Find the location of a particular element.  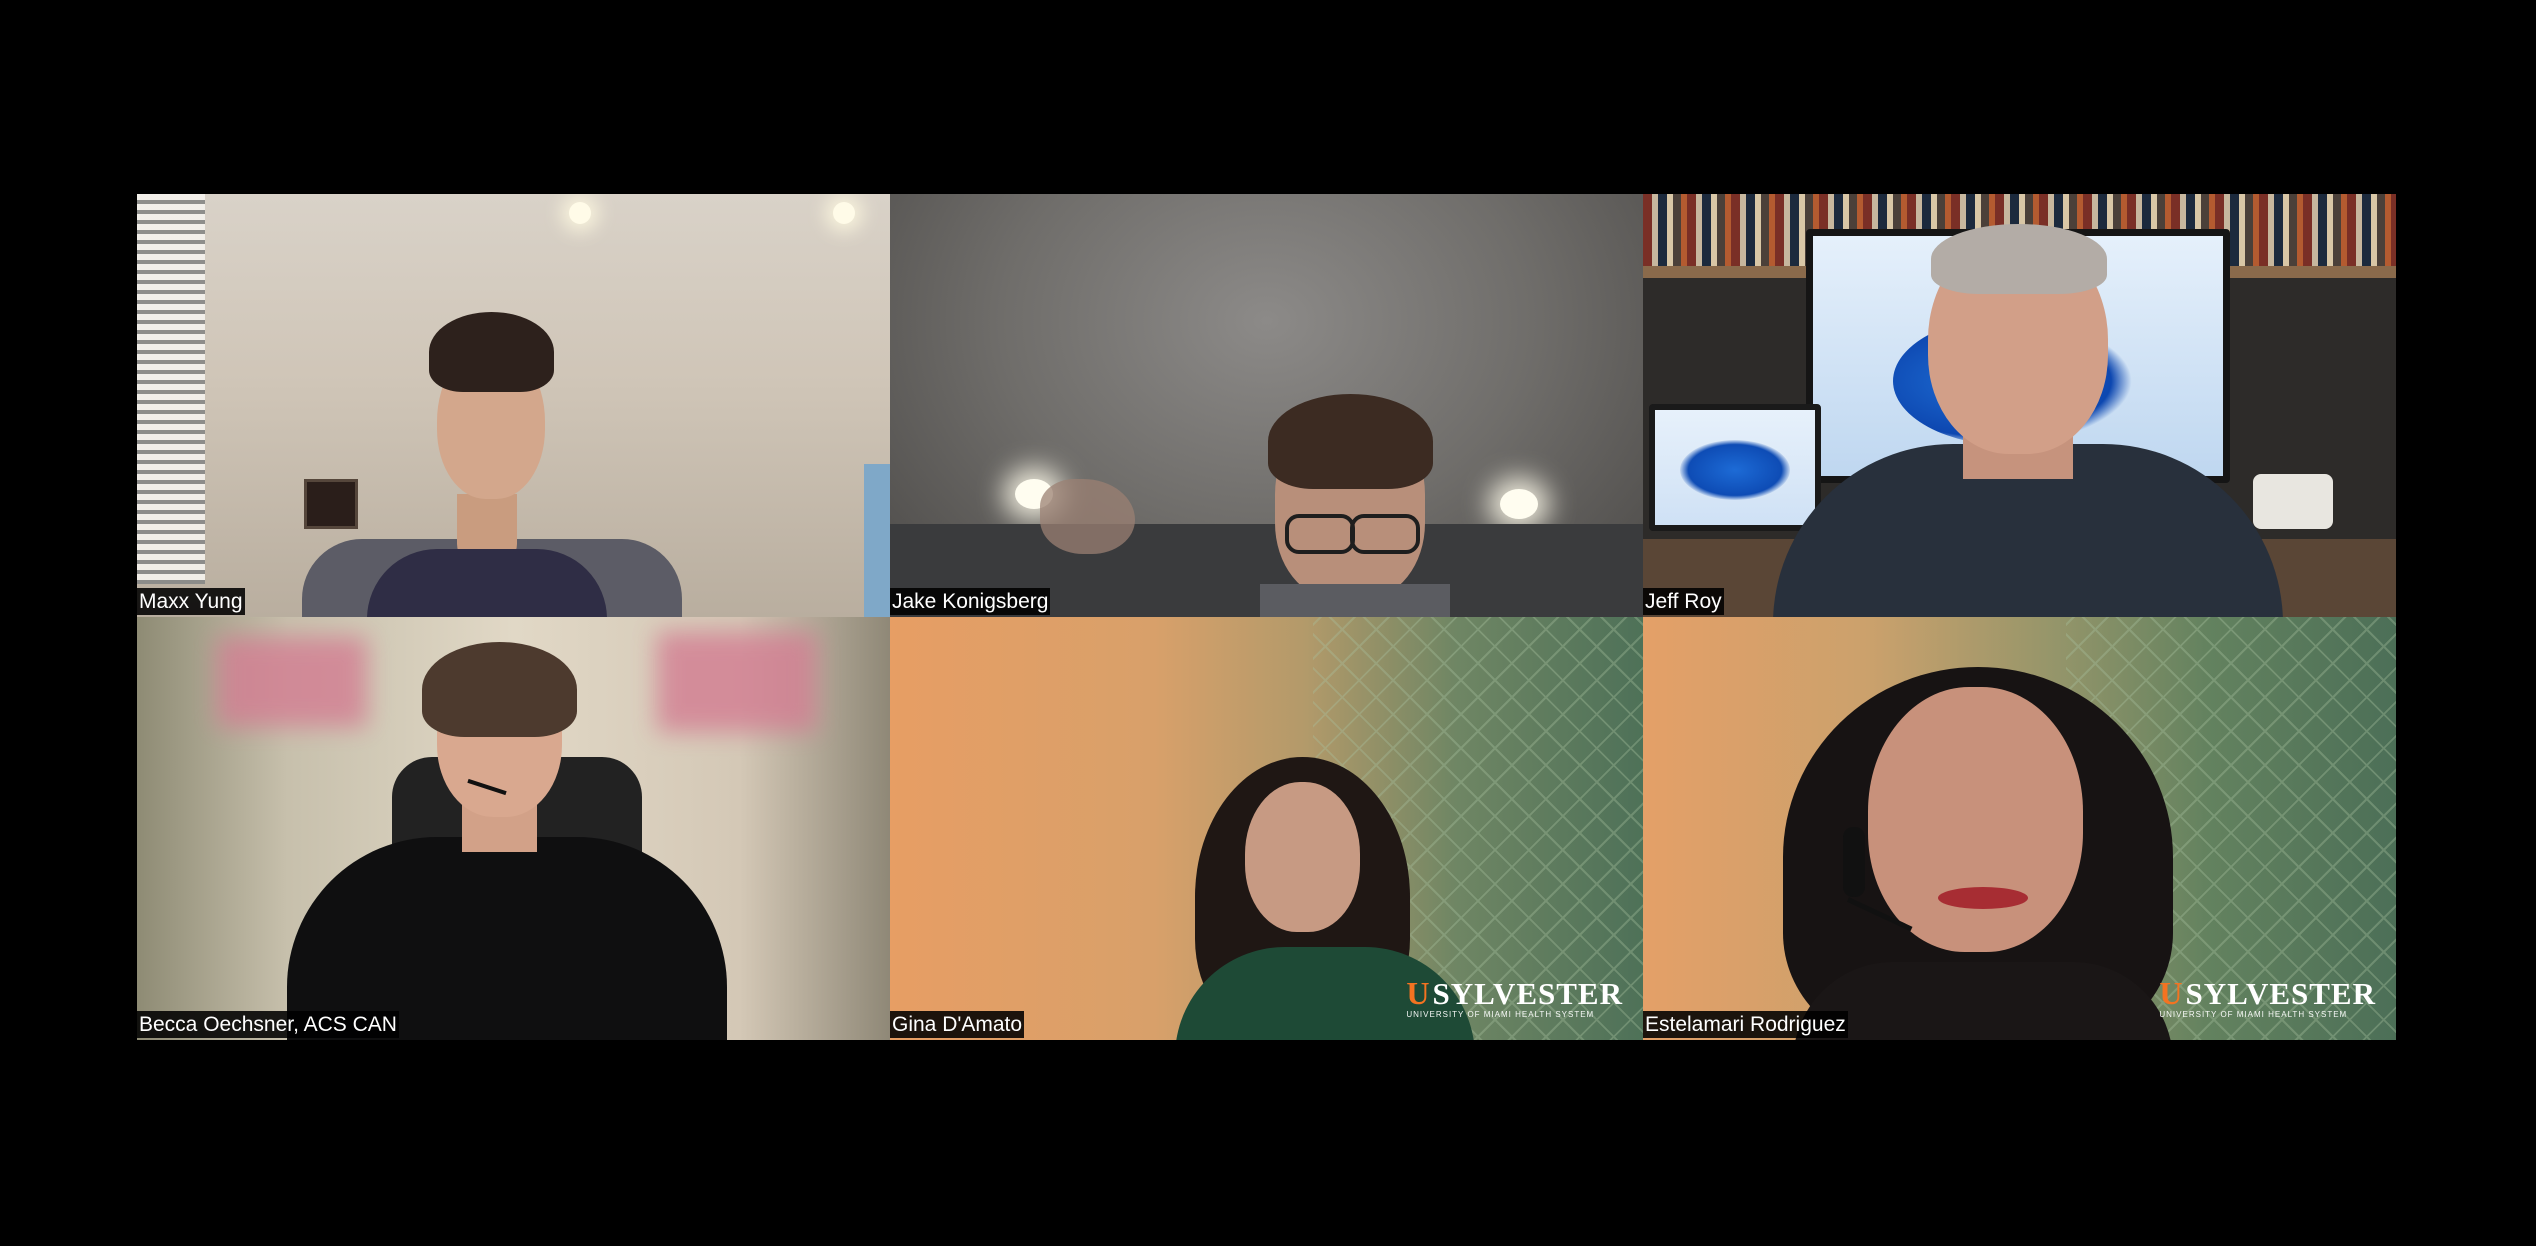

video-tile-jake-konigsberg: Jake Konigsberg is located at coordinates (1266, 405).